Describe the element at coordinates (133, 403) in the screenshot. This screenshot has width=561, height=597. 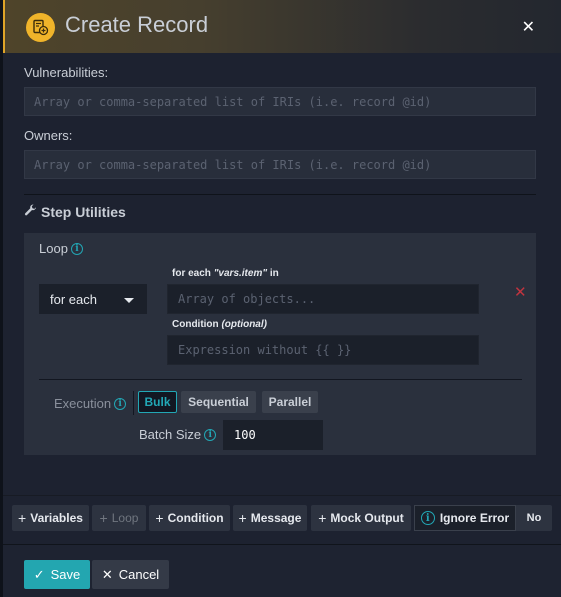
I see `execution-separator` at that location.